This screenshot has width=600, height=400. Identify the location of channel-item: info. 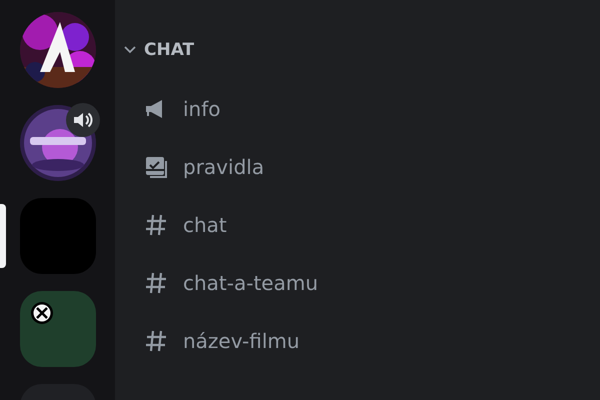
(372, 108).